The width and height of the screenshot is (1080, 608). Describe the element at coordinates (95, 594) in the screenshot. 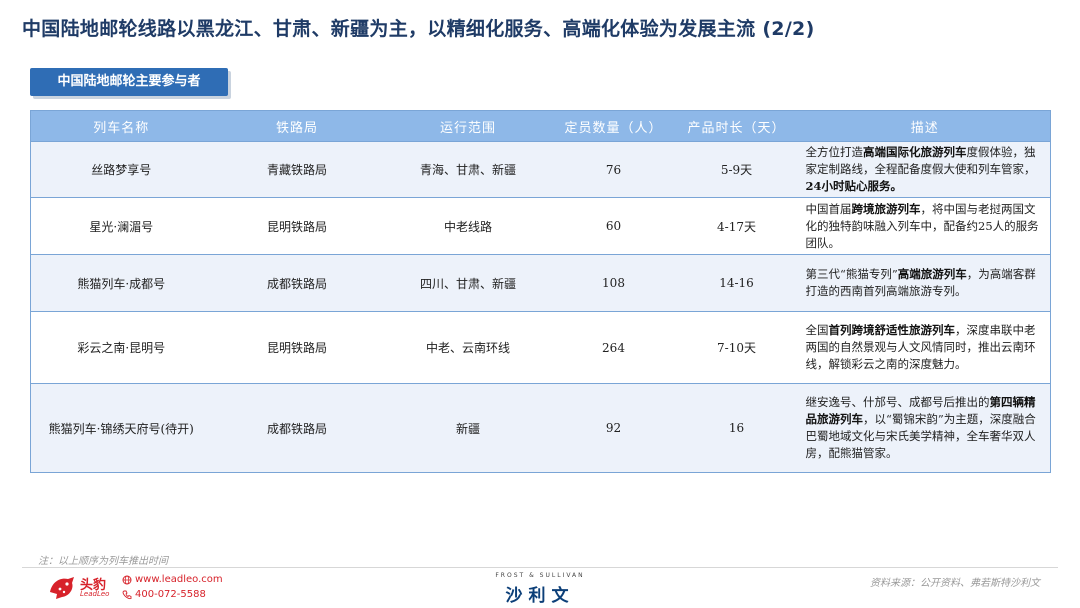

I see `brand-sub: LeadLeo` at that location.